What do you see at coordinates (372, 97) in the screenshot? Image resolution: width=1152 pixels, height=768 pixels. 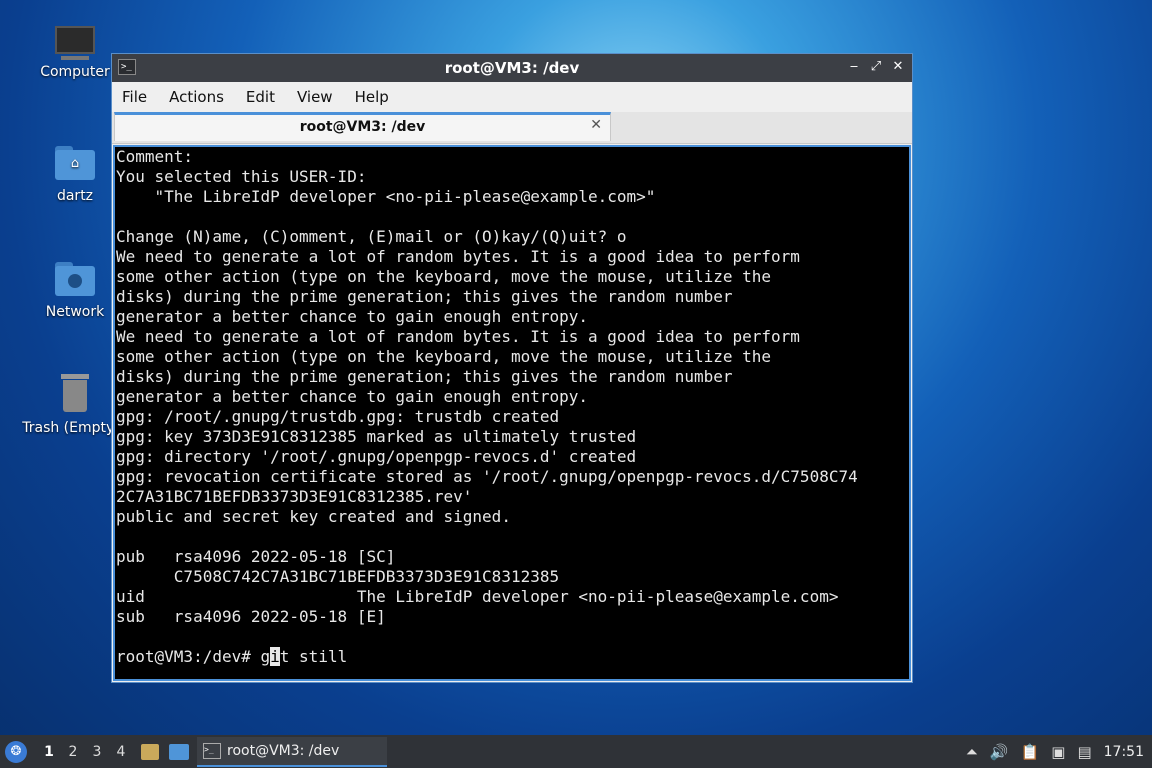 I see `menu-help: Help` at bounding box center [372, 97].